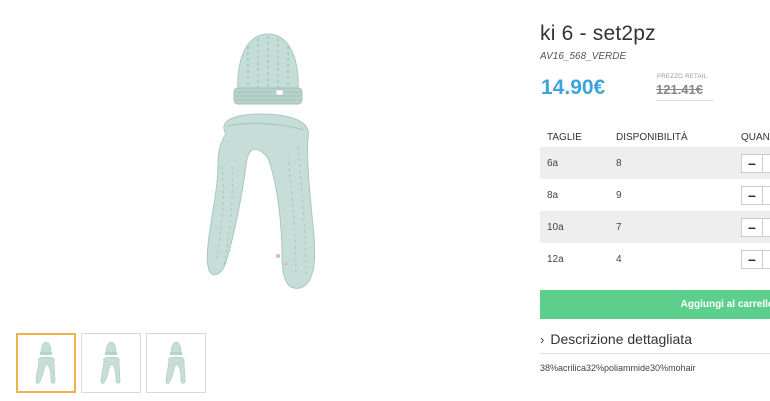  Describe the element at coordinates (583, 56) in the screenshot. I see `product-sku: AV16_568_VERDE` at that location.